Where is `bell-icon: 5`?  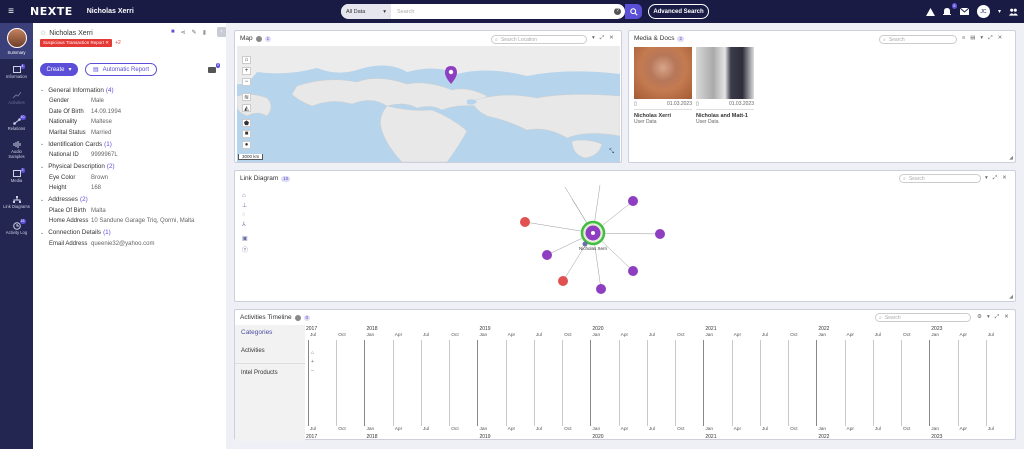 bell-icon: 5 is located at coordinates (950, 9).